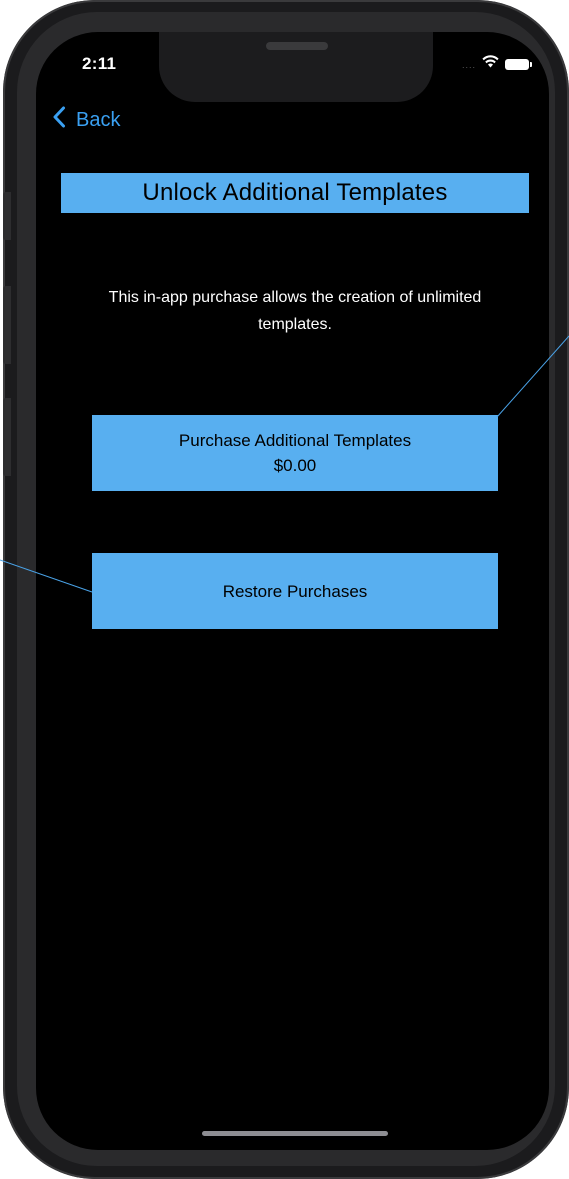 This screenshot has width=569, height=1179. Describe the element at coordinates (7, 325) in the screenshot. I see `volume-up-button` at that location.